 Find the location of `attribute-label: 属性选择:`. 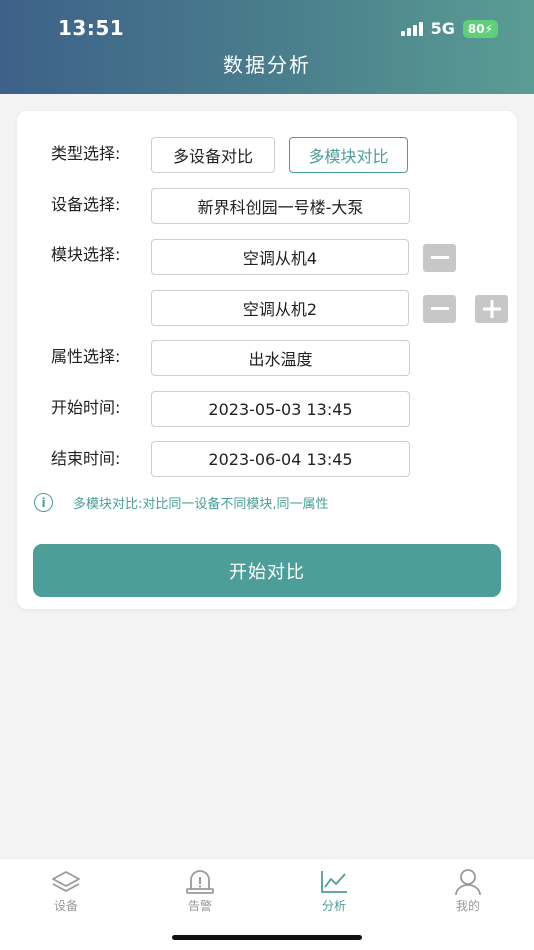

attribute-label: 属性选择: is located at coordinates (86, 356).